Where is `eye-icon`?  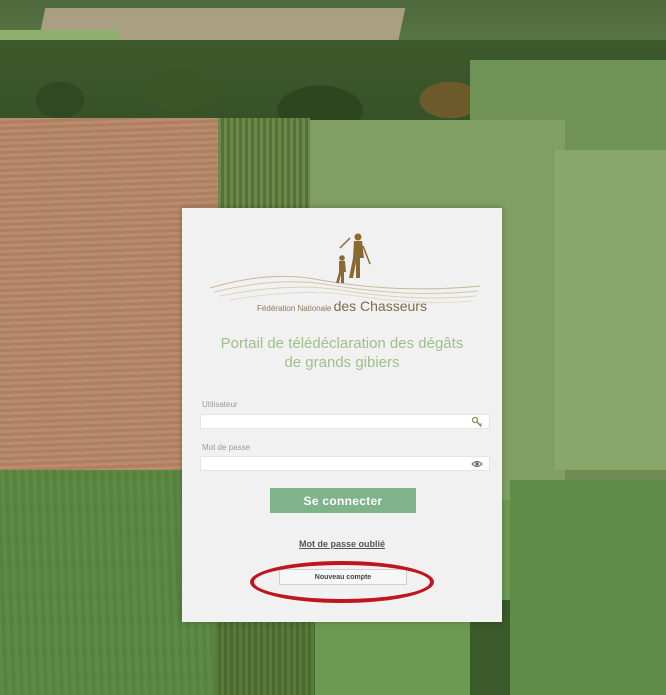
eye-icon is located at coordinates (477, 464).